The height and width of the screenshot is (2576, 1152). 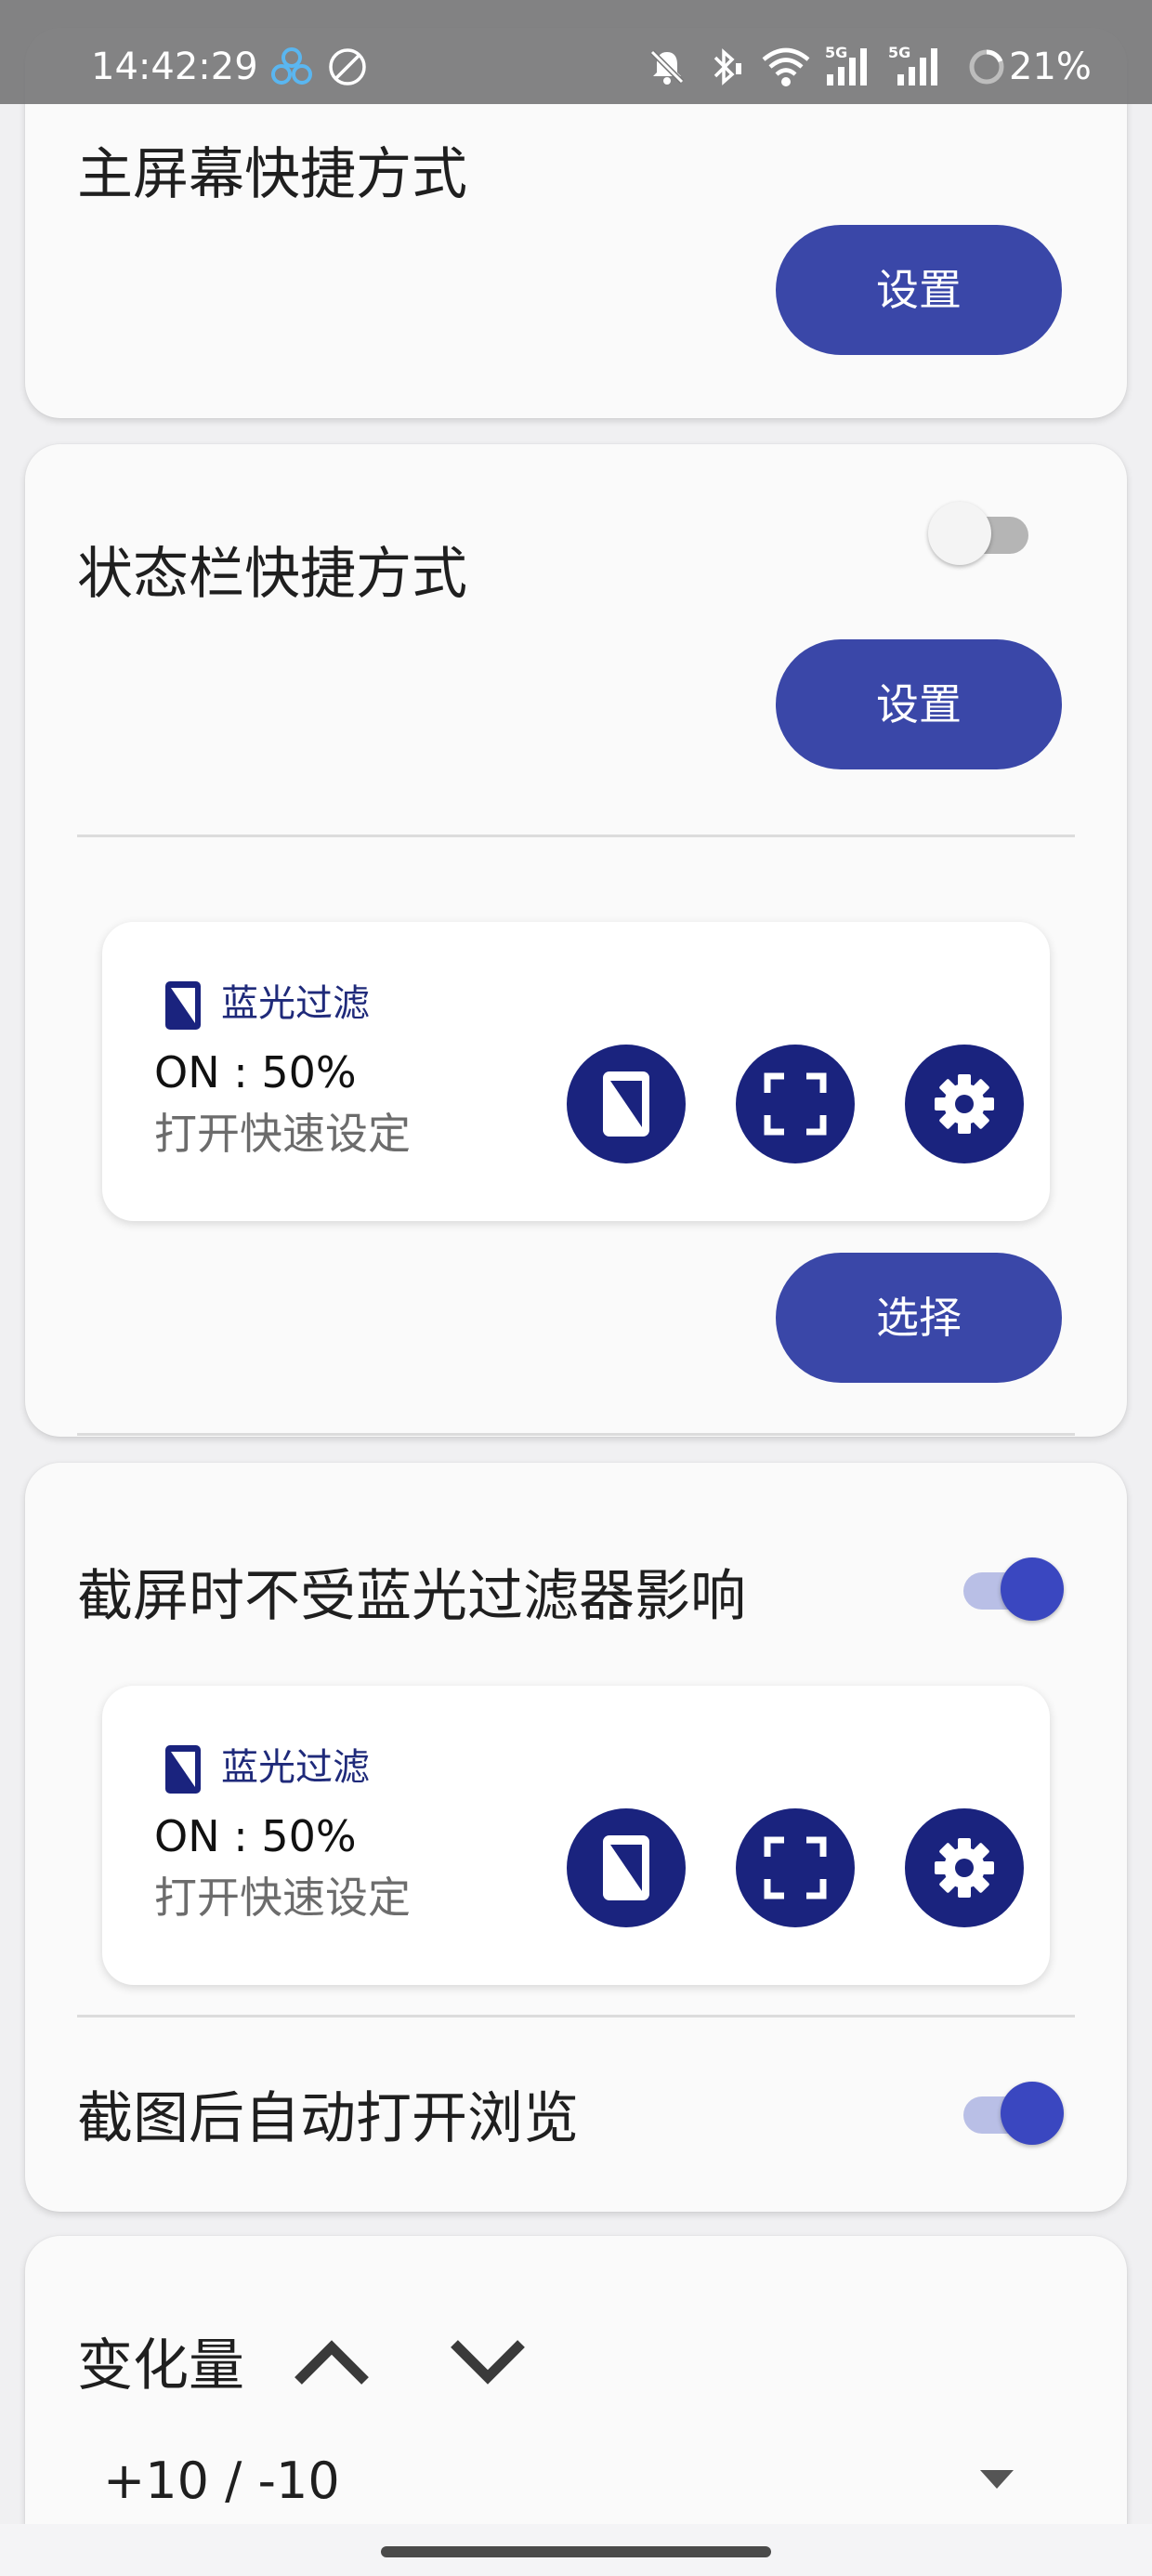 What do you see at coordinates (221, 2480) in the screenshot?
I see `change-amount-value: +10 / -10` at bounding box center [221, 2480].